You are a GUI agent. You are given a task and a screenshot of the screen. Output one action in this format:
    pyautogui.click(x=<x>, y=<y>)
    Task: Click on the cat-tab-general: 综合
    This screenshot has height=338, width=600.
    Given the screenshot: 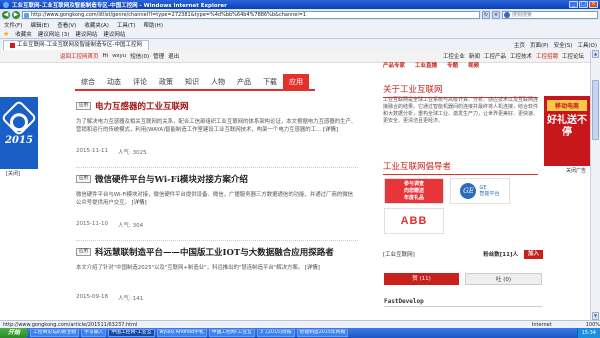 What is the action you would take?
    pyautogui.click(x=88, y=81)
    